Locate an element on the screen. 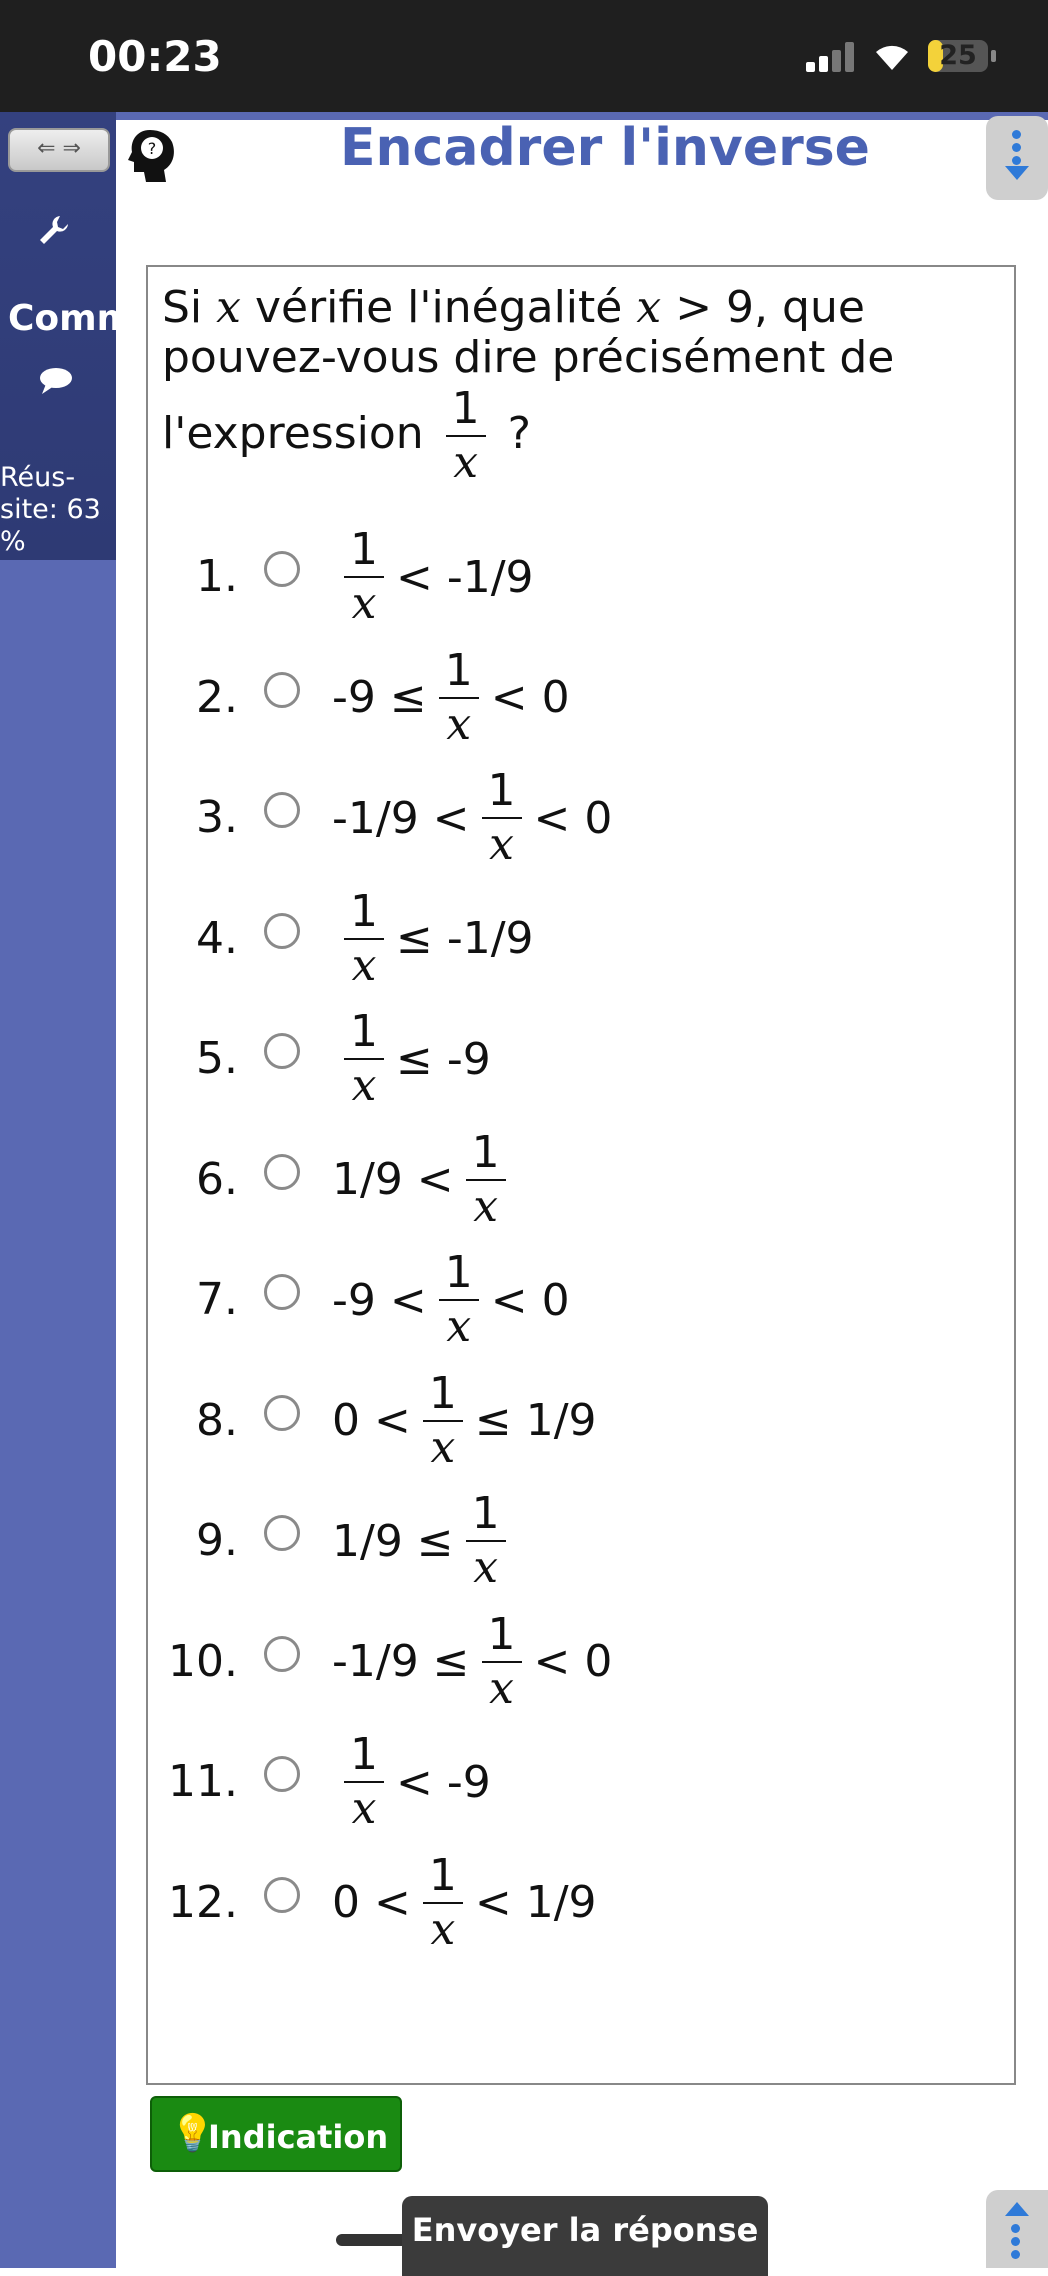 This screenshot has width=1048, height=2276. answer-option: 8. 0 <1 x ≤ 1/9 is located at coordinates (578, 1421).